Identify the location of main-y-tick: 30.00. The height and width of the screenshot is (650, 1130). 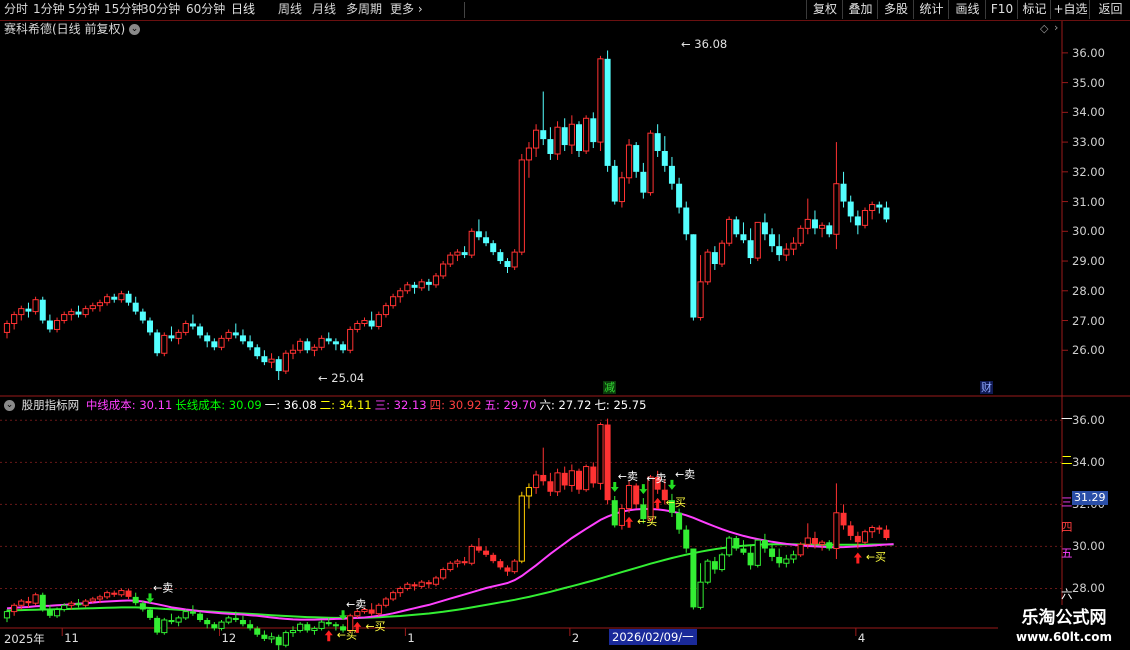
(1088, 231).